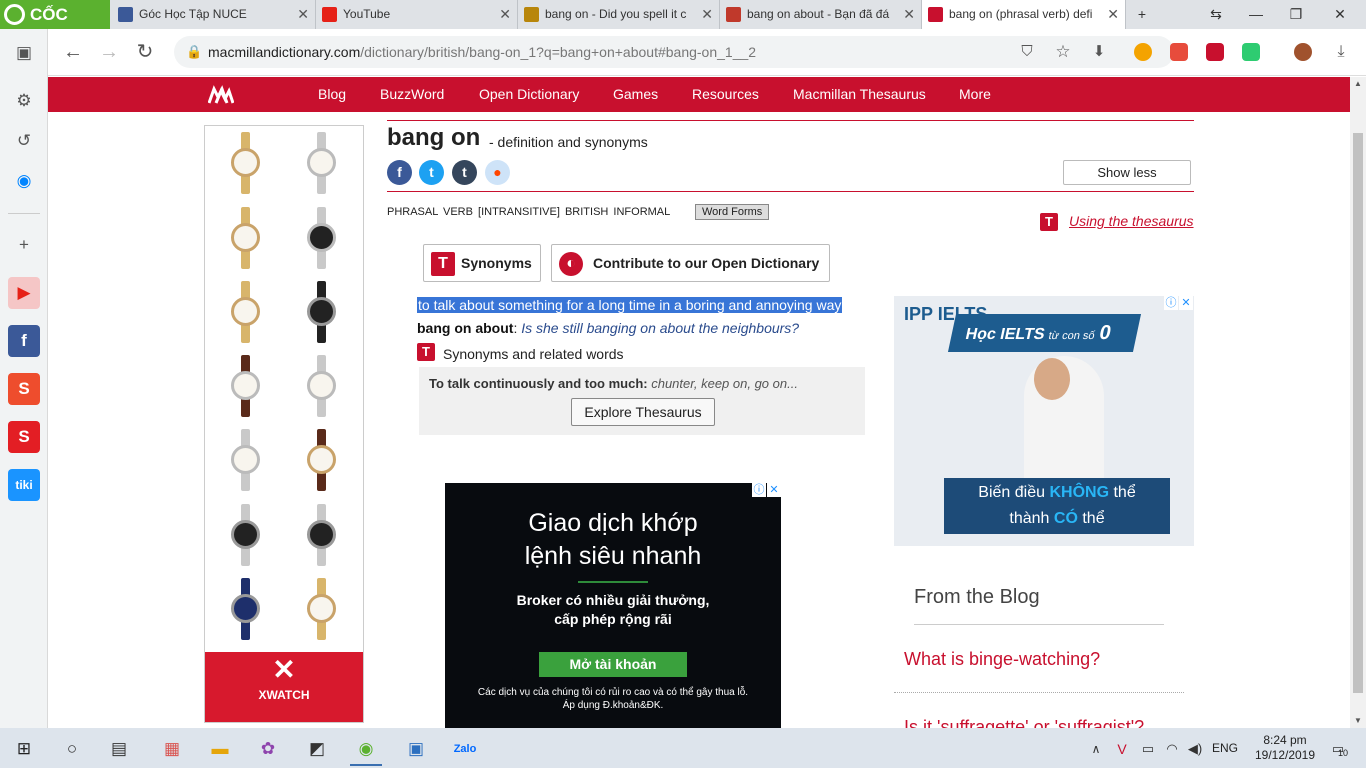  I want to click on nav-resources: Resources, so click(725, 94).